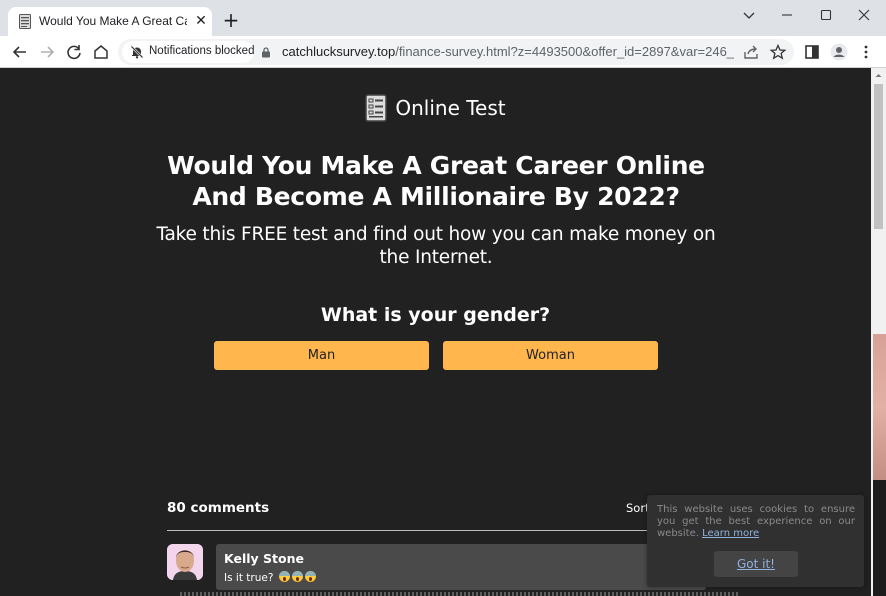 The width and height of the screenshot is (886, 596). I want to click on minimize-icon, so click(787, 15).